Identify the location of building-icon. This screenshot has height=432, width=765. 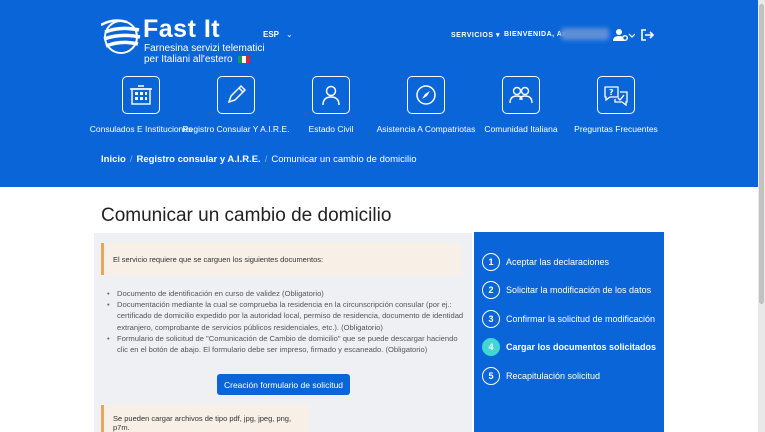
(141, 95).